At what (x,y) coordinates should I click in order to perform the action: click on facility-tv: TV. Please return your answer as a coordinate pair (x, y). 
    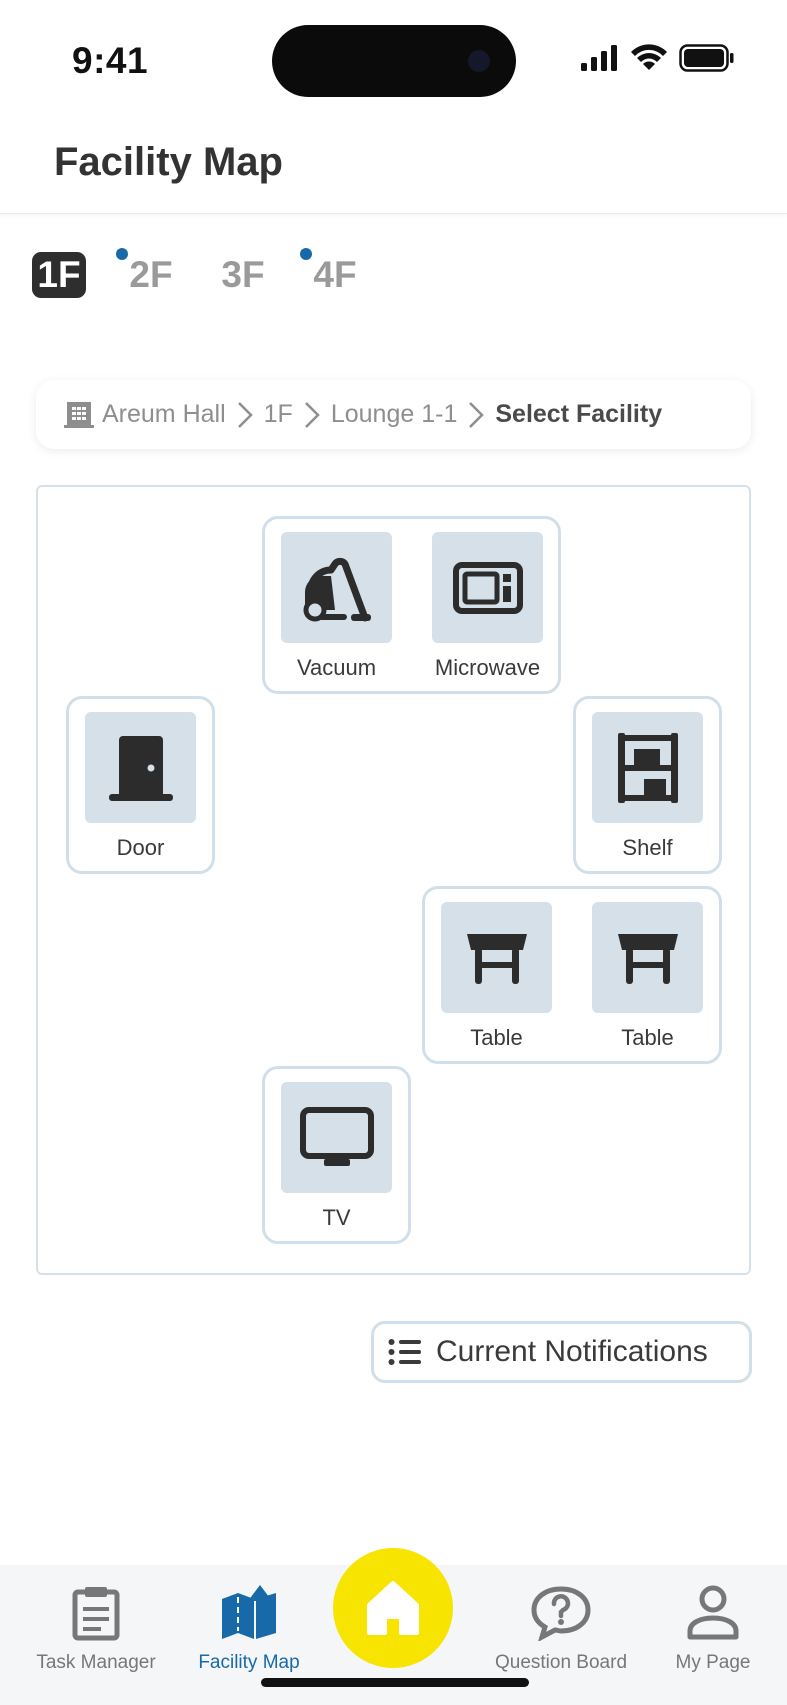
    Looking at the image, I should click on (336, 1156).